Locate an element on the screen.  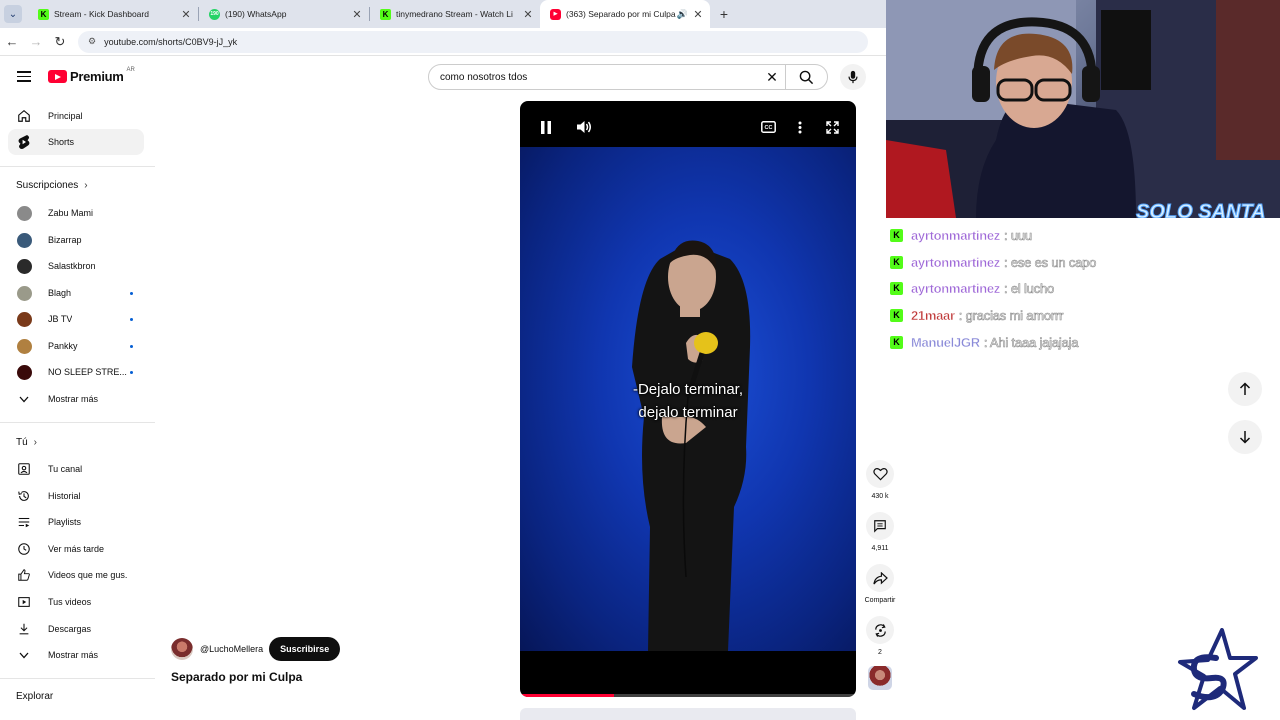
channel-handle: @LuchoMellera is located at coordinates (231, 649).